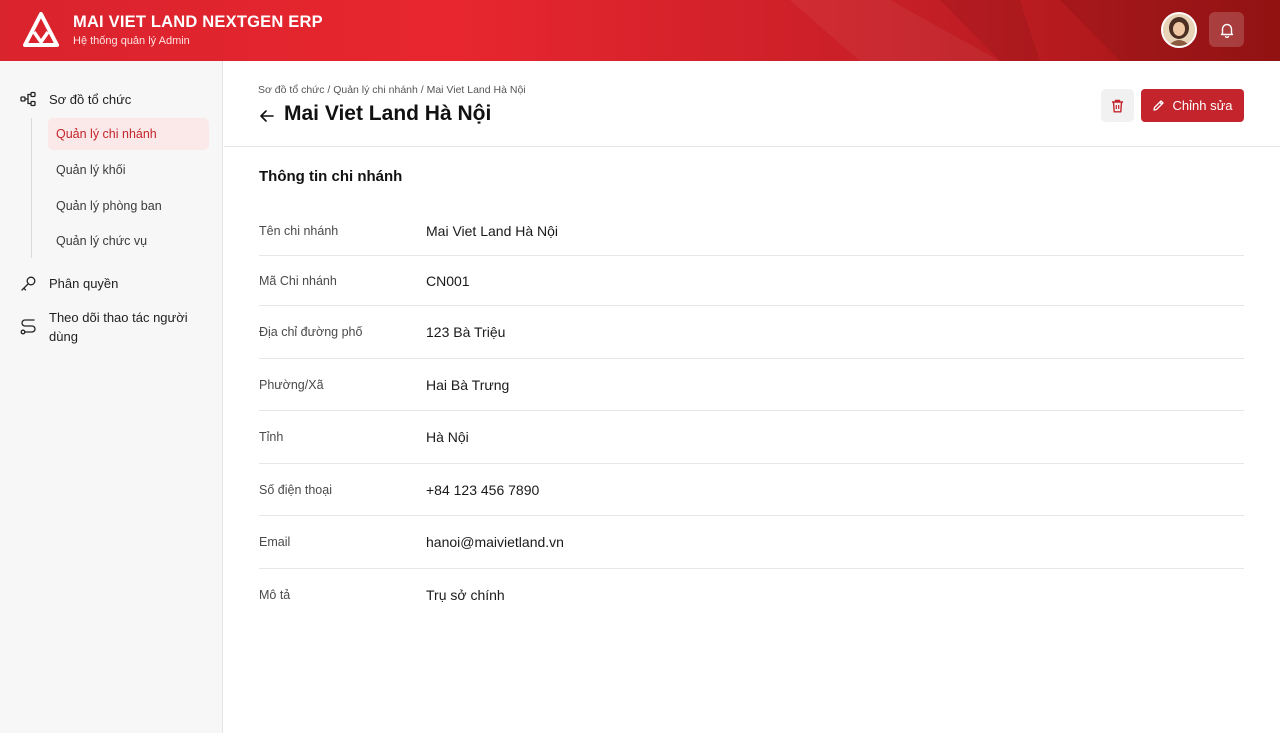  I want to click on header-divider, so click(752, 146).